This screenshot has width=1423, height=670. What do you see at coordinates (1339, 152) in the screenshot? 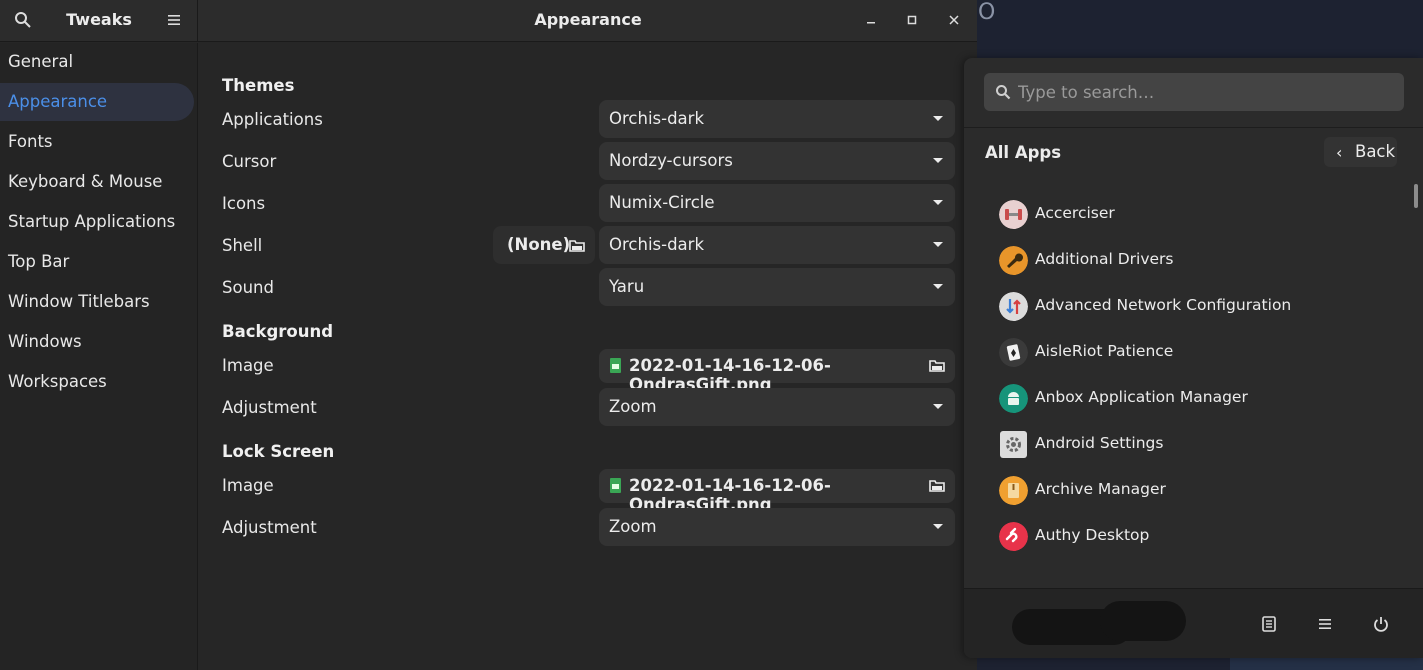
I see `chevron-left-icon: ‹` at bounding box center [1339, 152].